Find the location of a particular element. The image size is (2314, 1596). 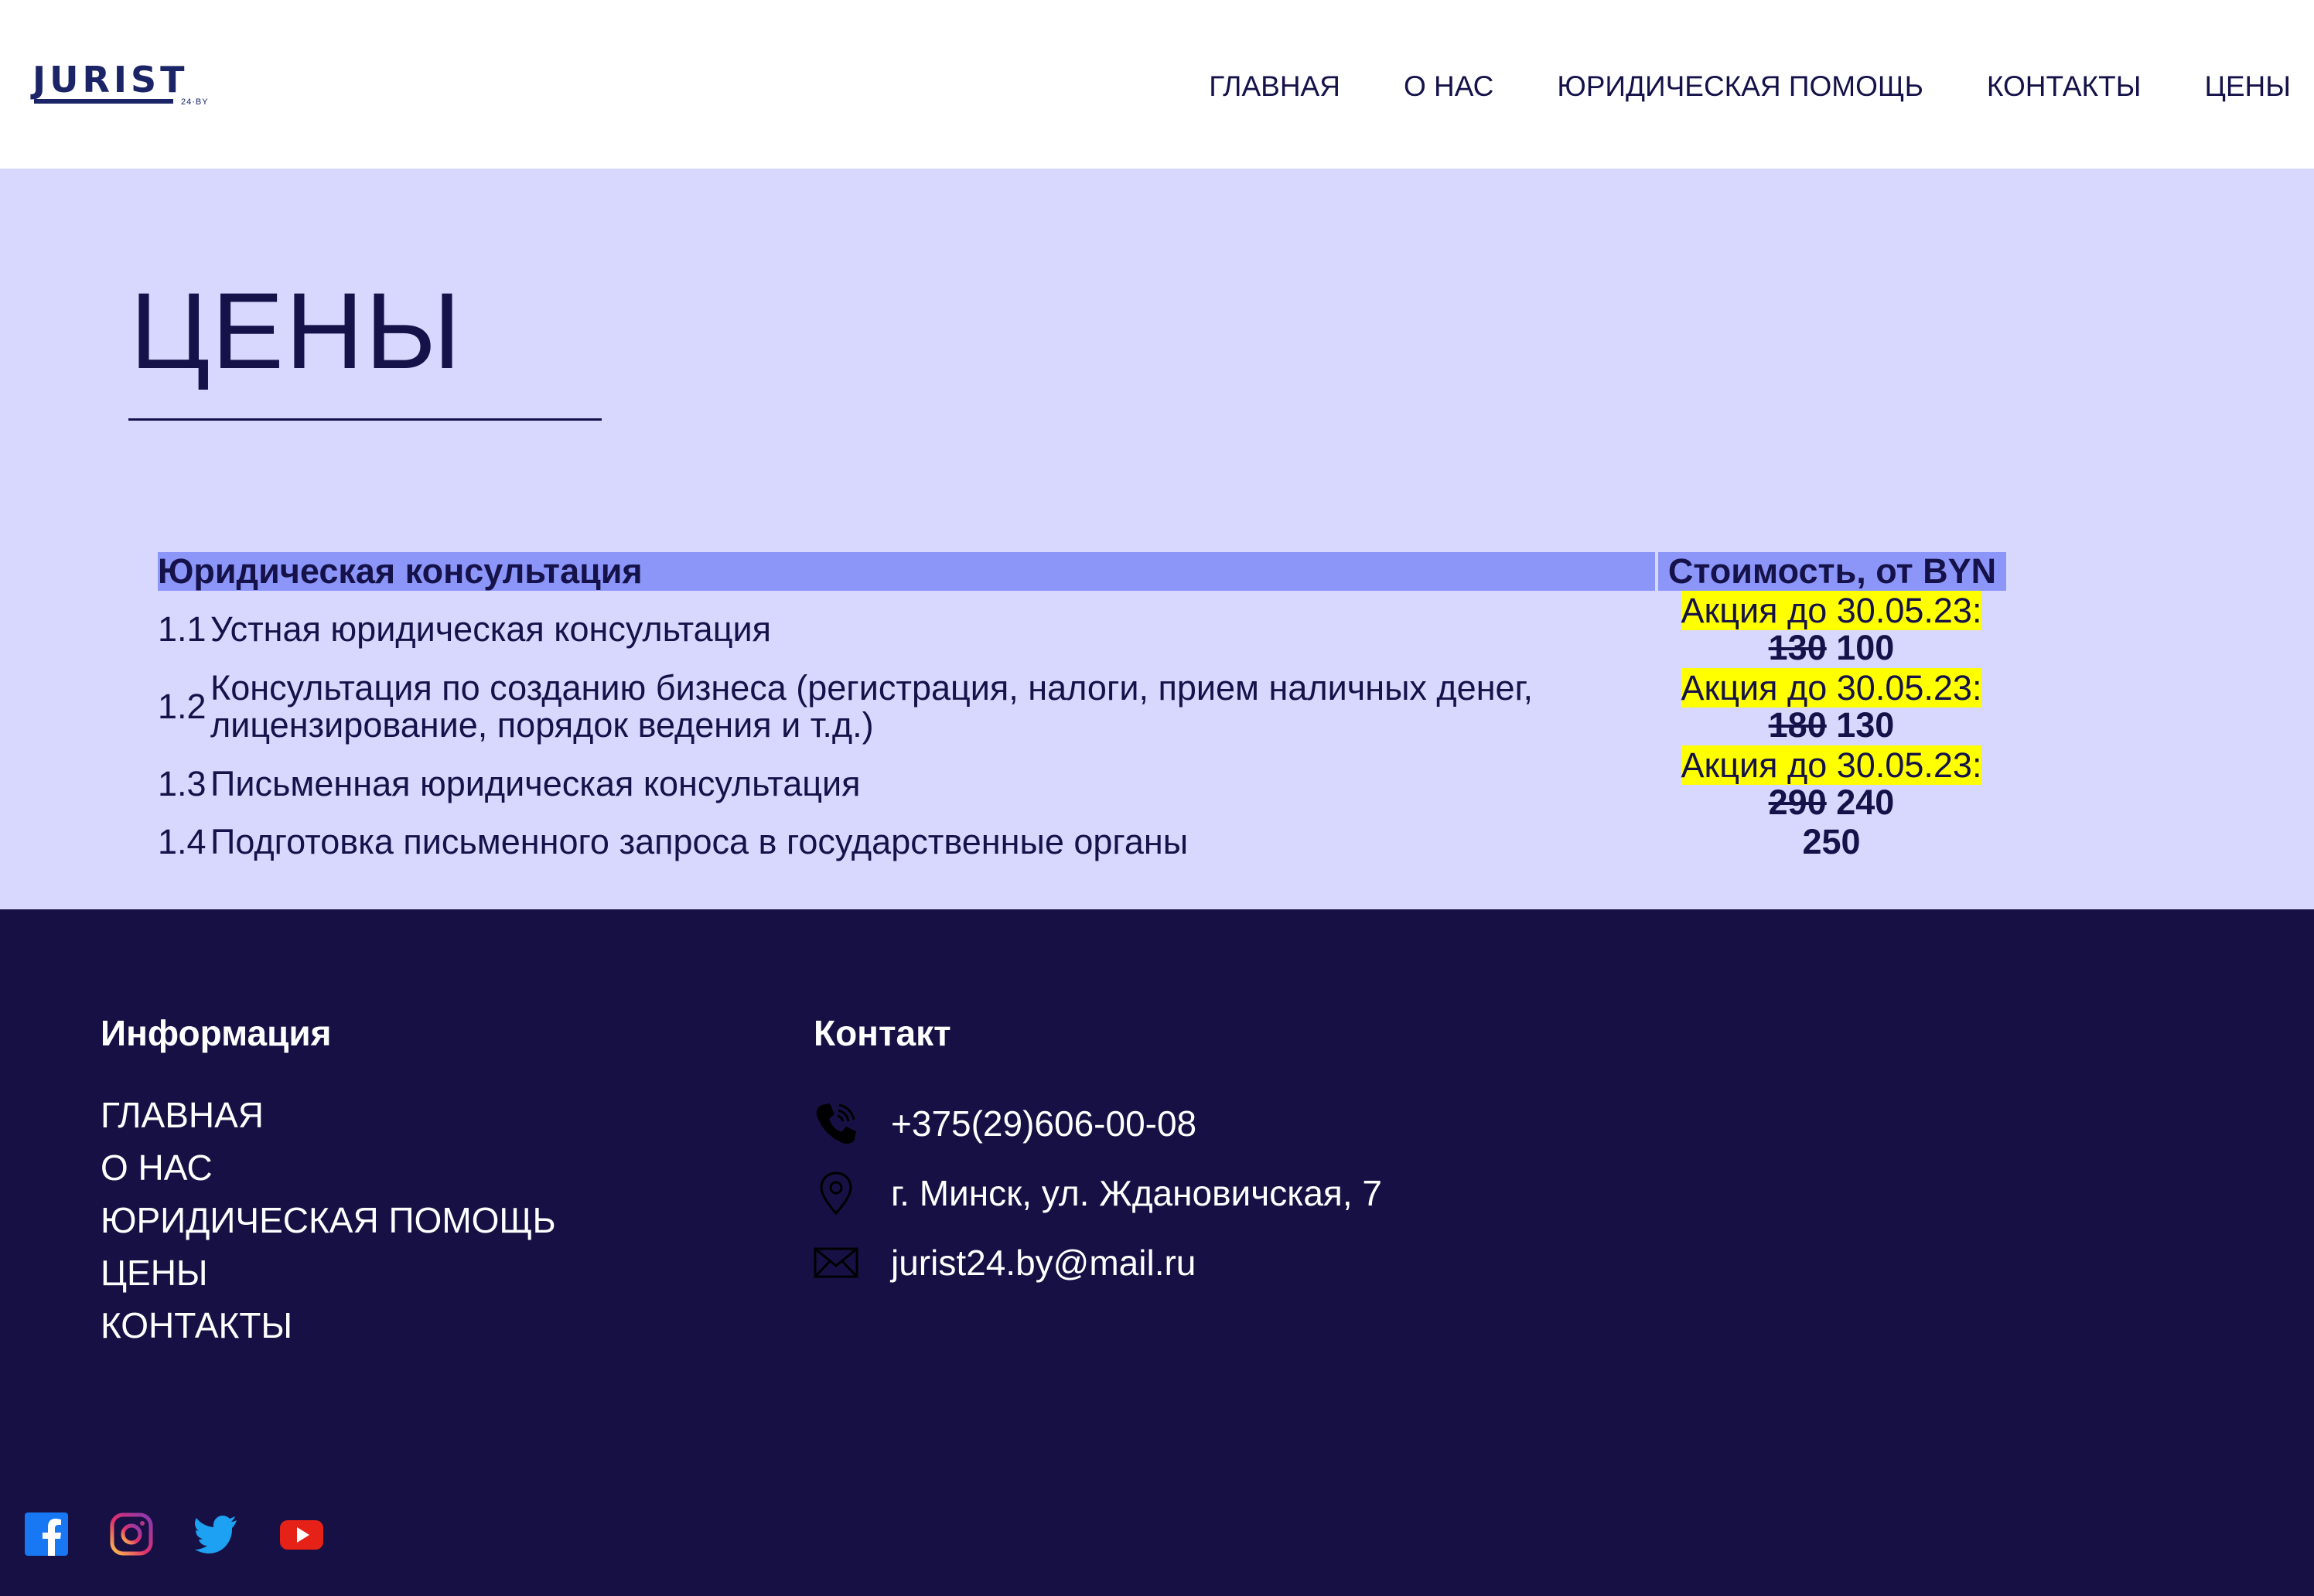

social-links is located at coordinates (193, 1534).